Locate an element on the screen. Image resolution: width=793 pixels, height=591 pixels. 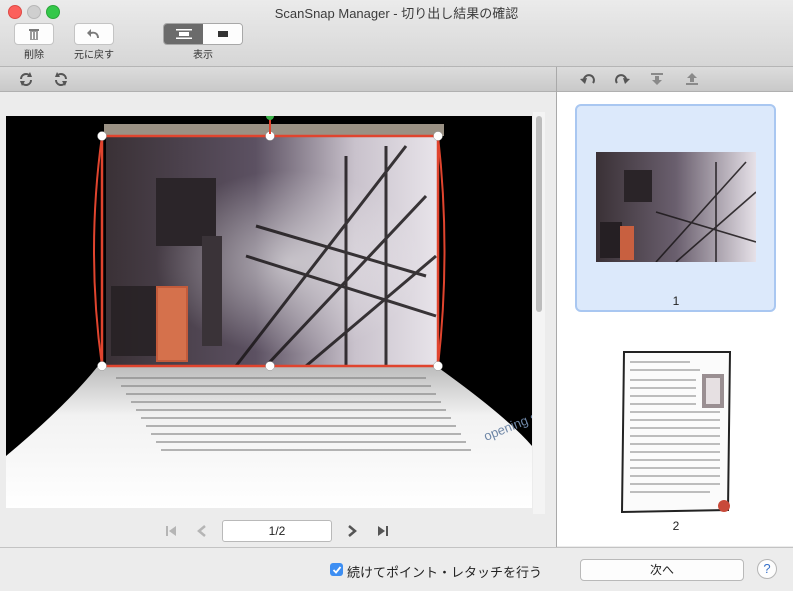
thumbnail-label-2: 2 is located at coordinates (676, 526).